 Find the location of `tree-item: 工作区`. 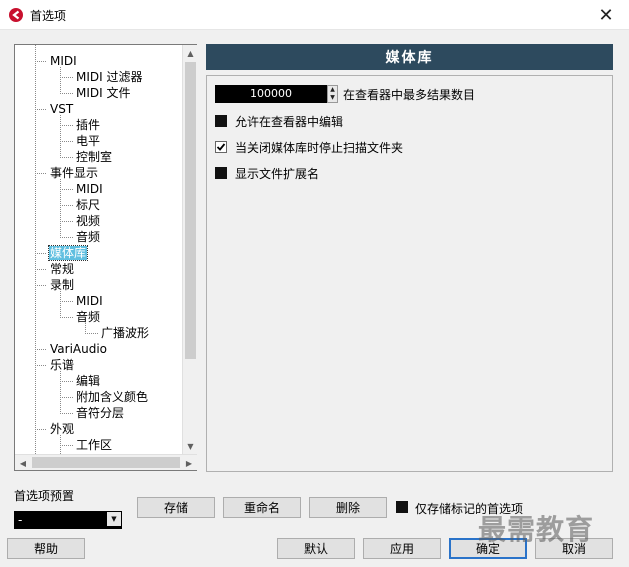

tree-item: 工作区 is located at coordinates (94, 445).